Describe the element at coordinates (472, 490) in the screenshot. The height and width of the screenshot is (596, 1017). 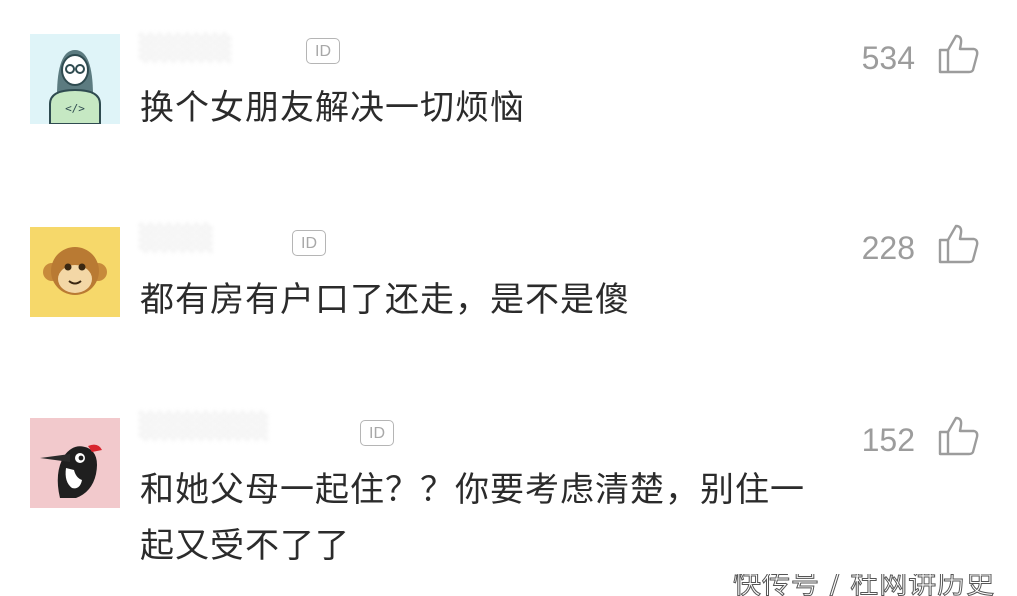
I see `comment-line: 和她父母一起住？？你要考虑清楚，别住一` at that location.